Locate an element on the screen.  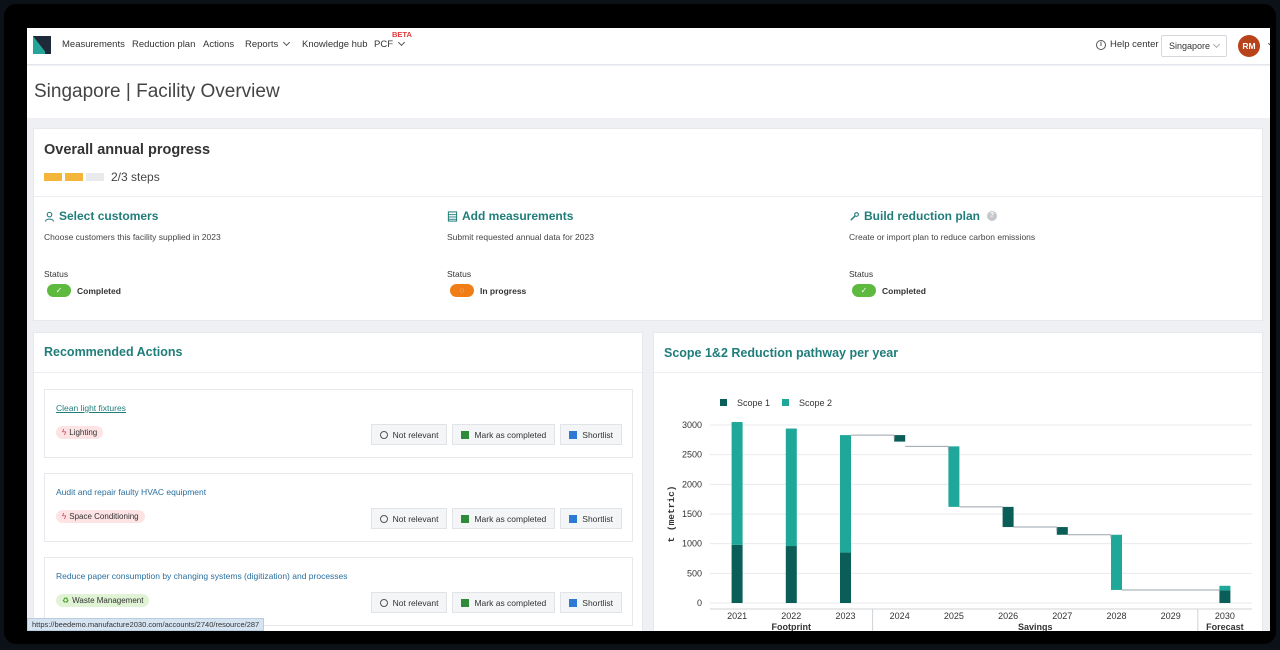
x-tick-label: 2023 is located at coordinates (845, 616).